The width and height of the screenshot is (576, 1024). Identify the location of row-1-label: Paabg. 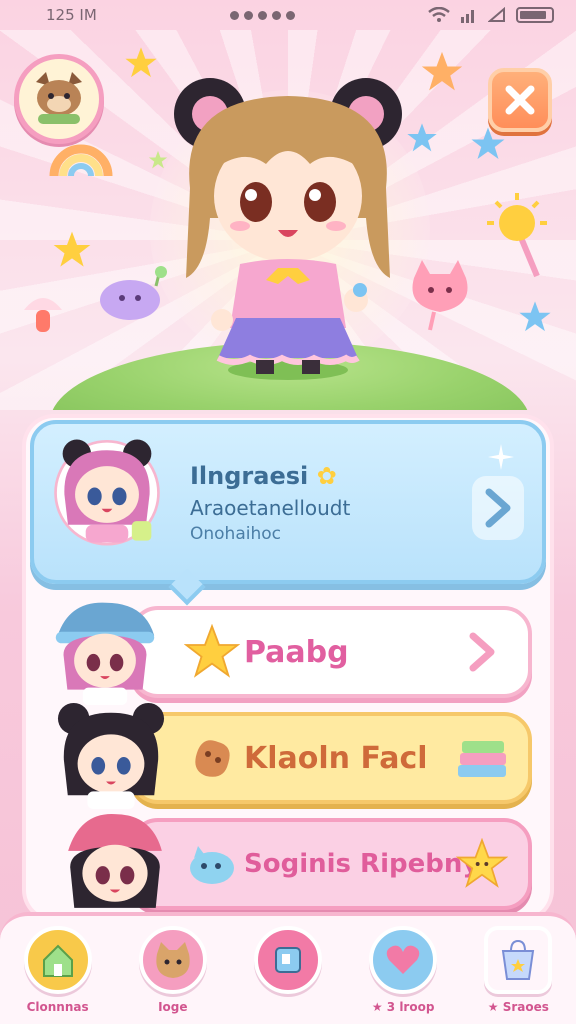
(296, 652).